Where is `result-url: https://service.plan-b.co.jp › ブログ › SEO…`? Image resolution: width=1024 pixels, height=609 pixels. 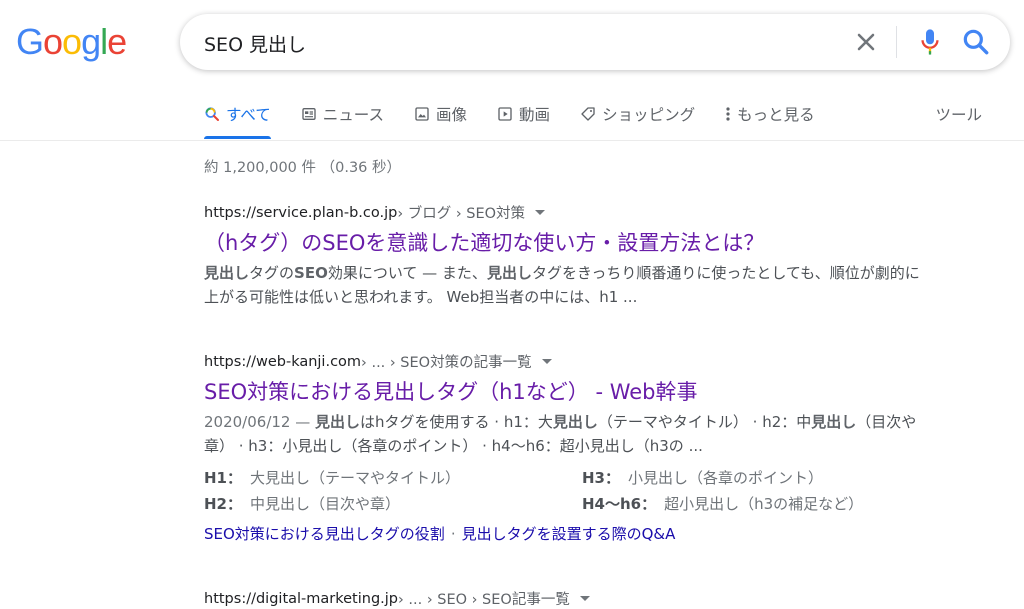 result-url: https://service.plan-b.co.jp › ブログ › SEO… is located at coordinates (584, 212).